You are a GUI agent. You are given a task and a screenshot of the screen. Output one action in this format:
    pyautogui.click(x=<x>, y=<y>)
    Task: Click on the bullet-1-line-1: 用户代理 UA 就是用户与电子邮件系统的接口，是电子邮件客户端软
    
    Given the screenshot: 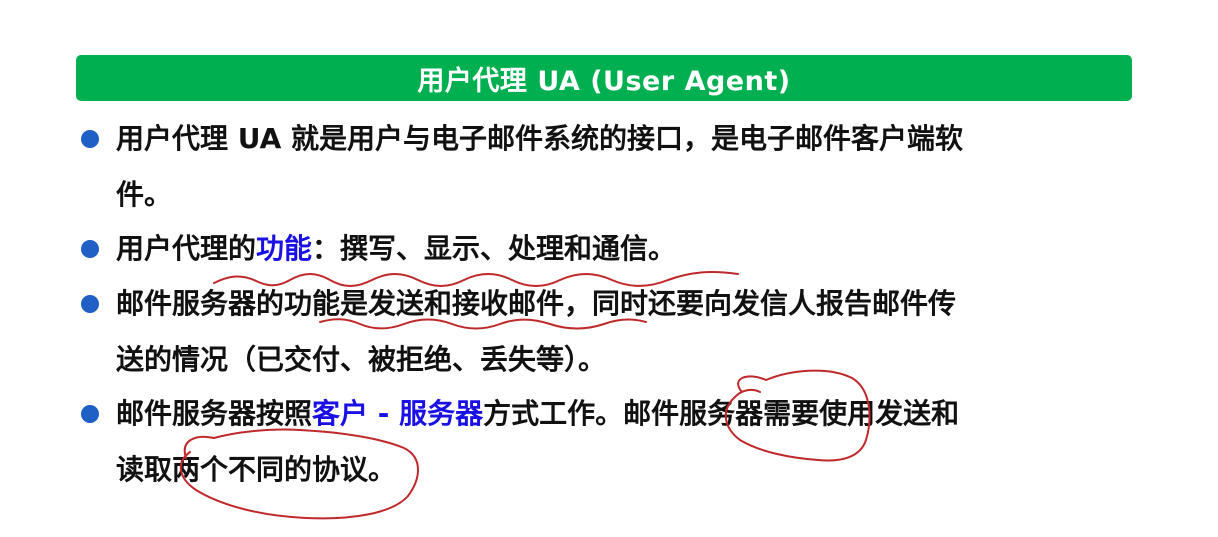 What is the action you would take?
    pyautogui.click(x=540, y=138)
    